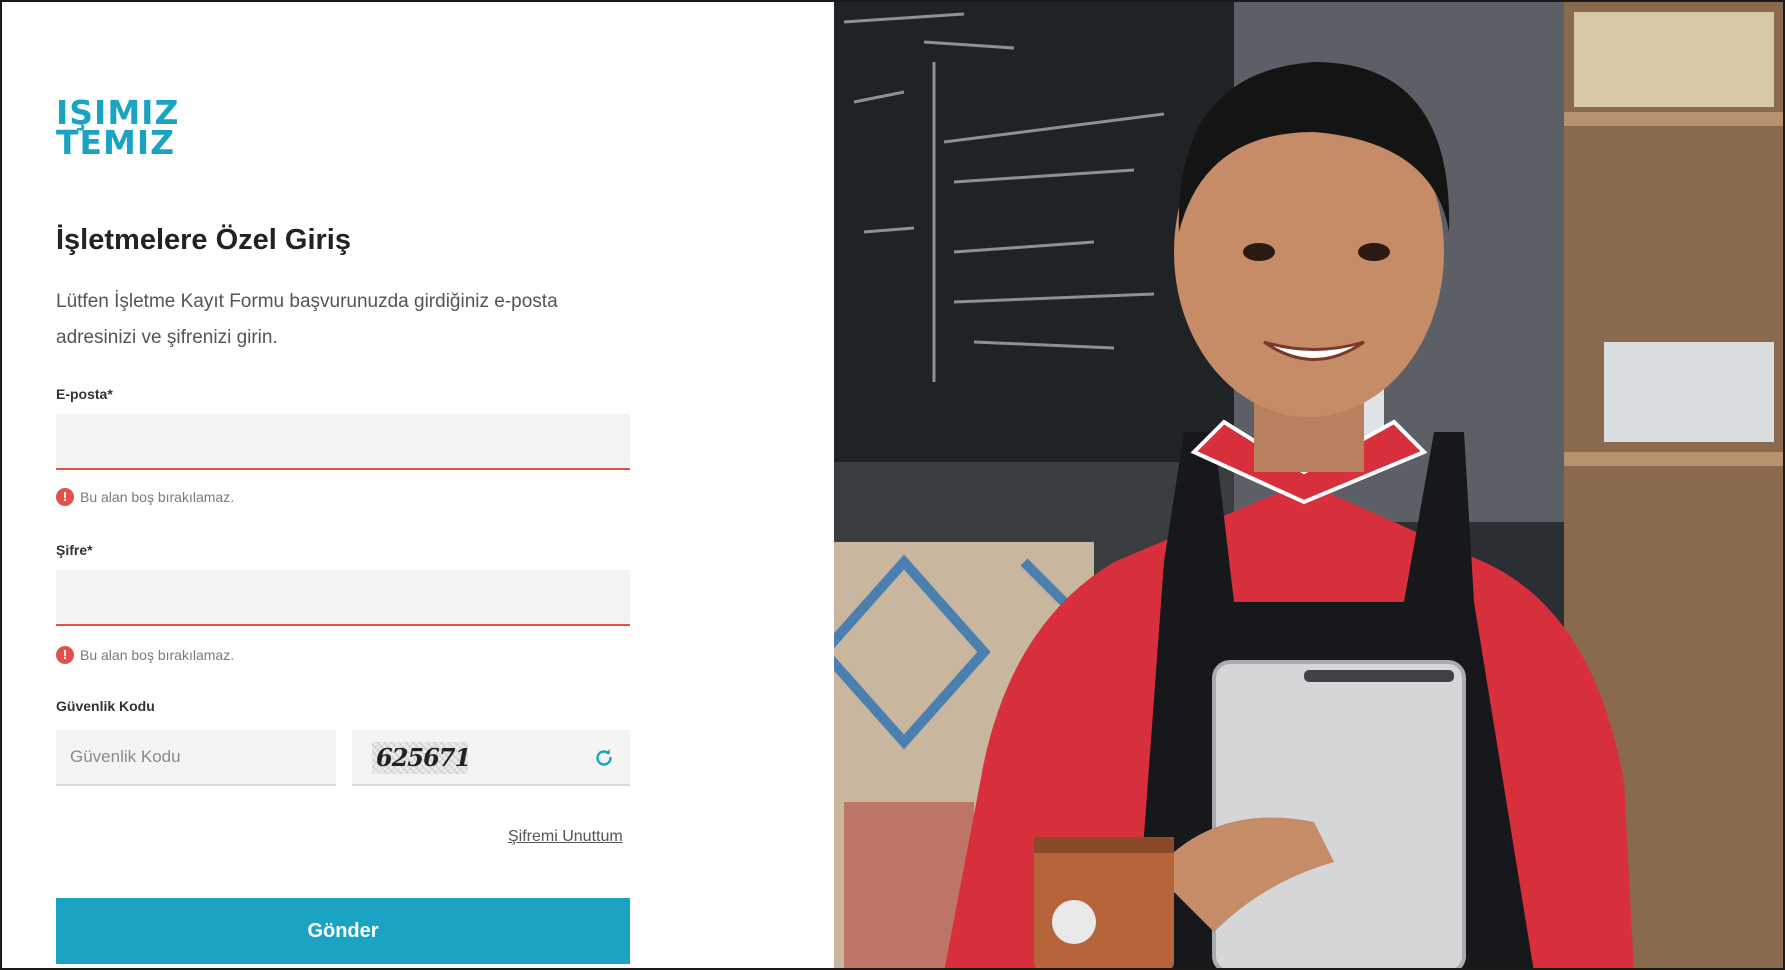 This screenshot has width=1785, height=970. Describe the element at coordinates (105, 706) in the screenshot. I see `captcha-label: Güvenlik Kodu` at that location.